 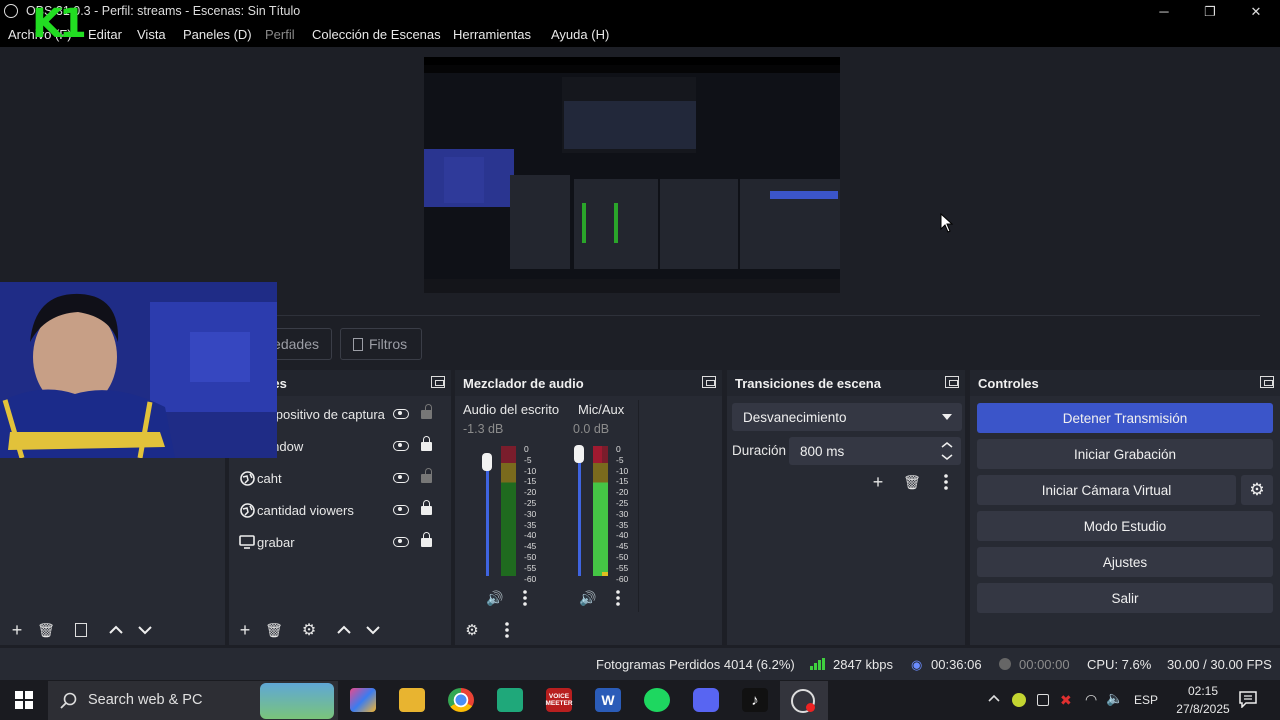 What do you see at coordinates (217, 34) in the screenshot?
I see `menu-paneles: Paneles (D)` at bounding box center [217, 34].